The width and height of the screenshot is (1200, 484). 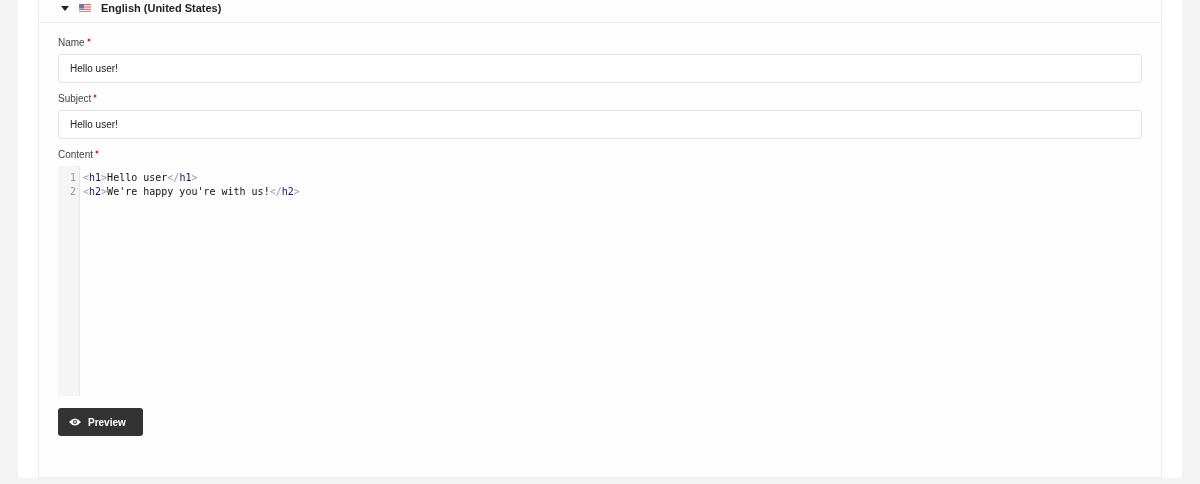 I want to click on field-label: Name, so click(x=71, y=42).